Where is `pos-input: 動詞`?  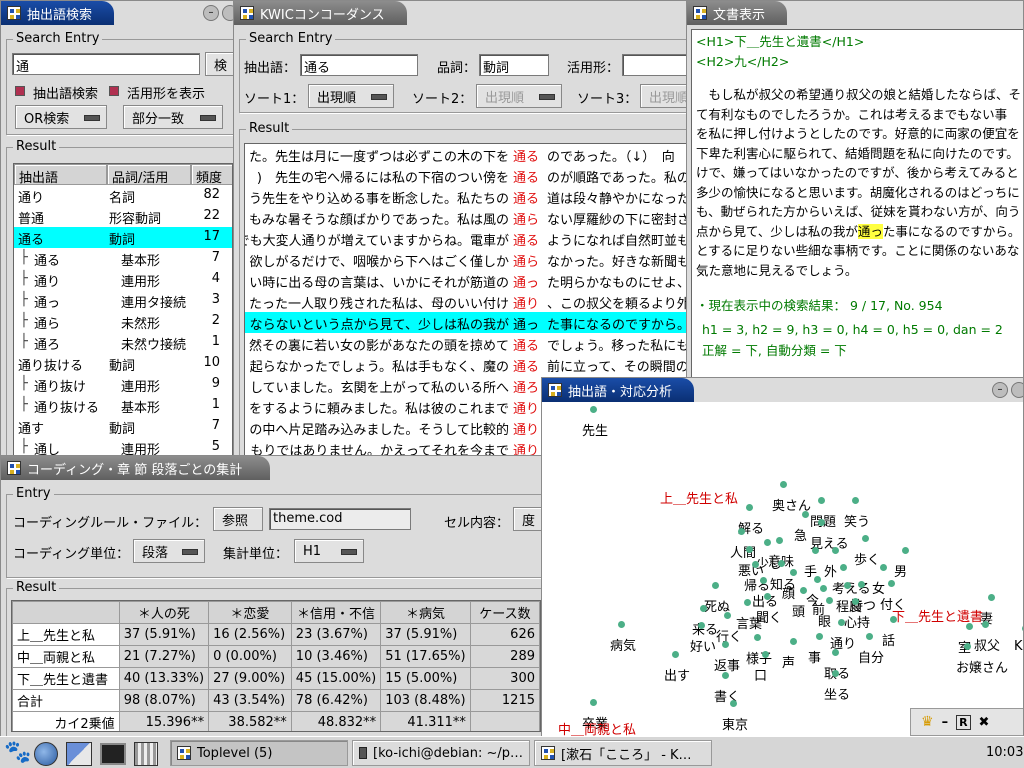 pos-input: 動詞 is located at coordinates (514, 65).